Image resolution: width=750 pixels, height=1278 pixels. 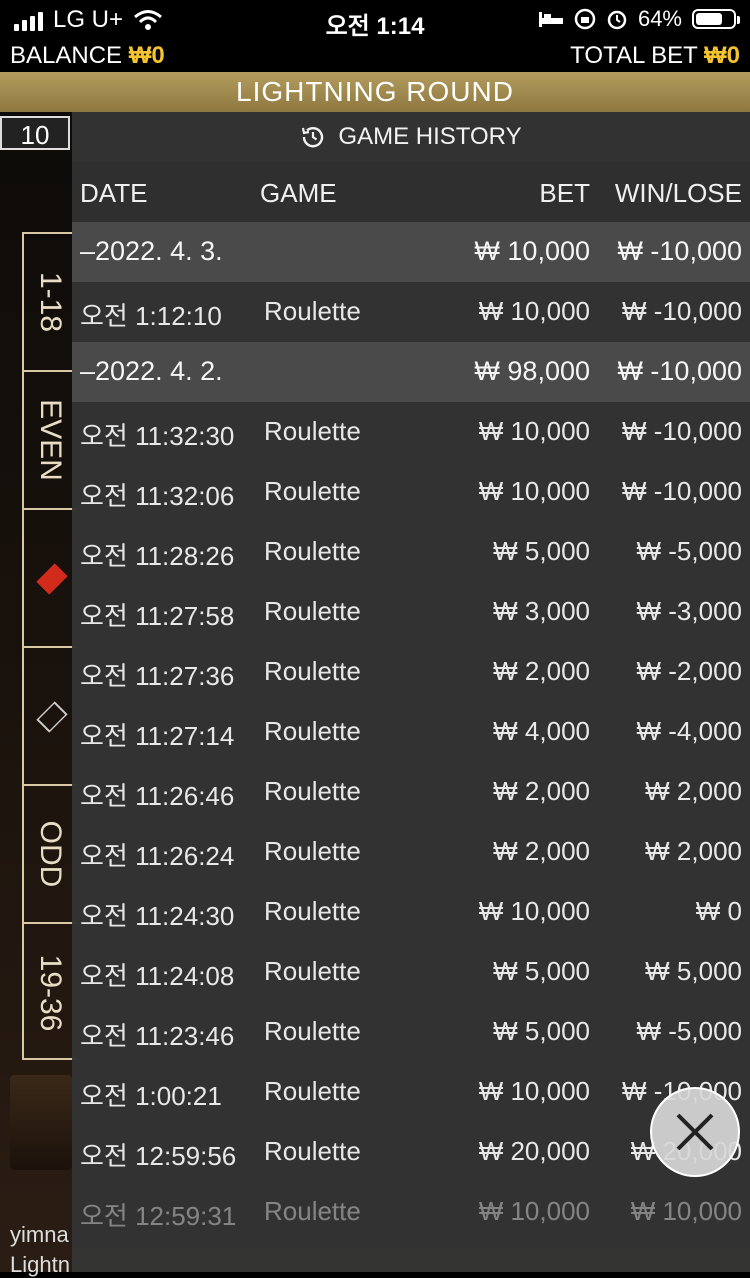 I want to click on header-game: GAME, so click(x=298, y=193).